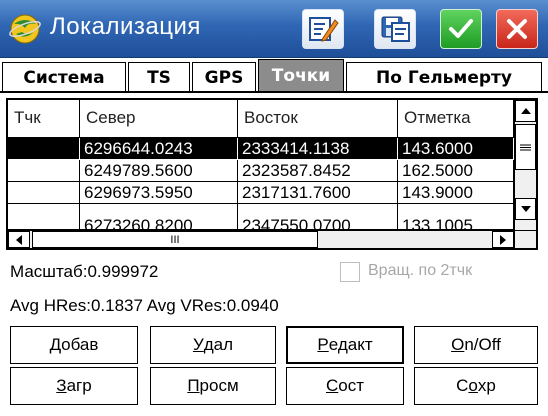 Image resolution: width=548 pixels, height=416 pixels. I want to click on edit-point-button: Редакт, so click(345, 345).